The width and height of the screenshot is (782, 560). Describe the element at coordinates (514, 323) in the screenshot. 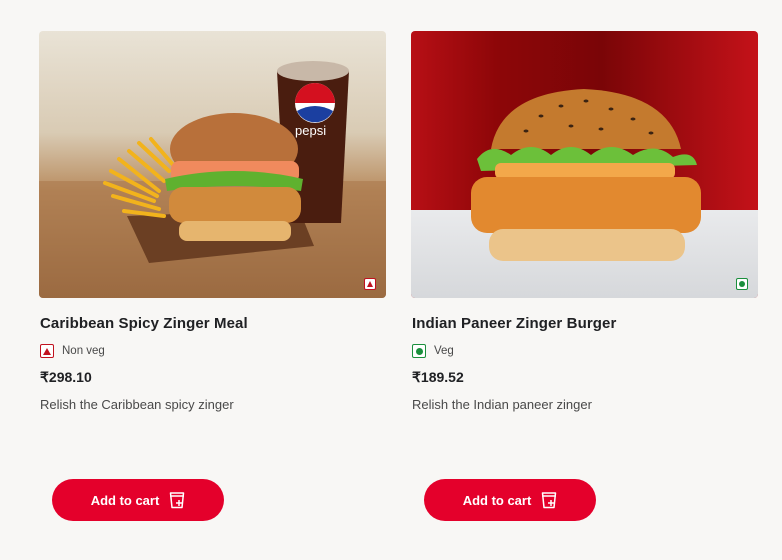

I see `product-title: Indian Paneer Zinger Burger` at that location.